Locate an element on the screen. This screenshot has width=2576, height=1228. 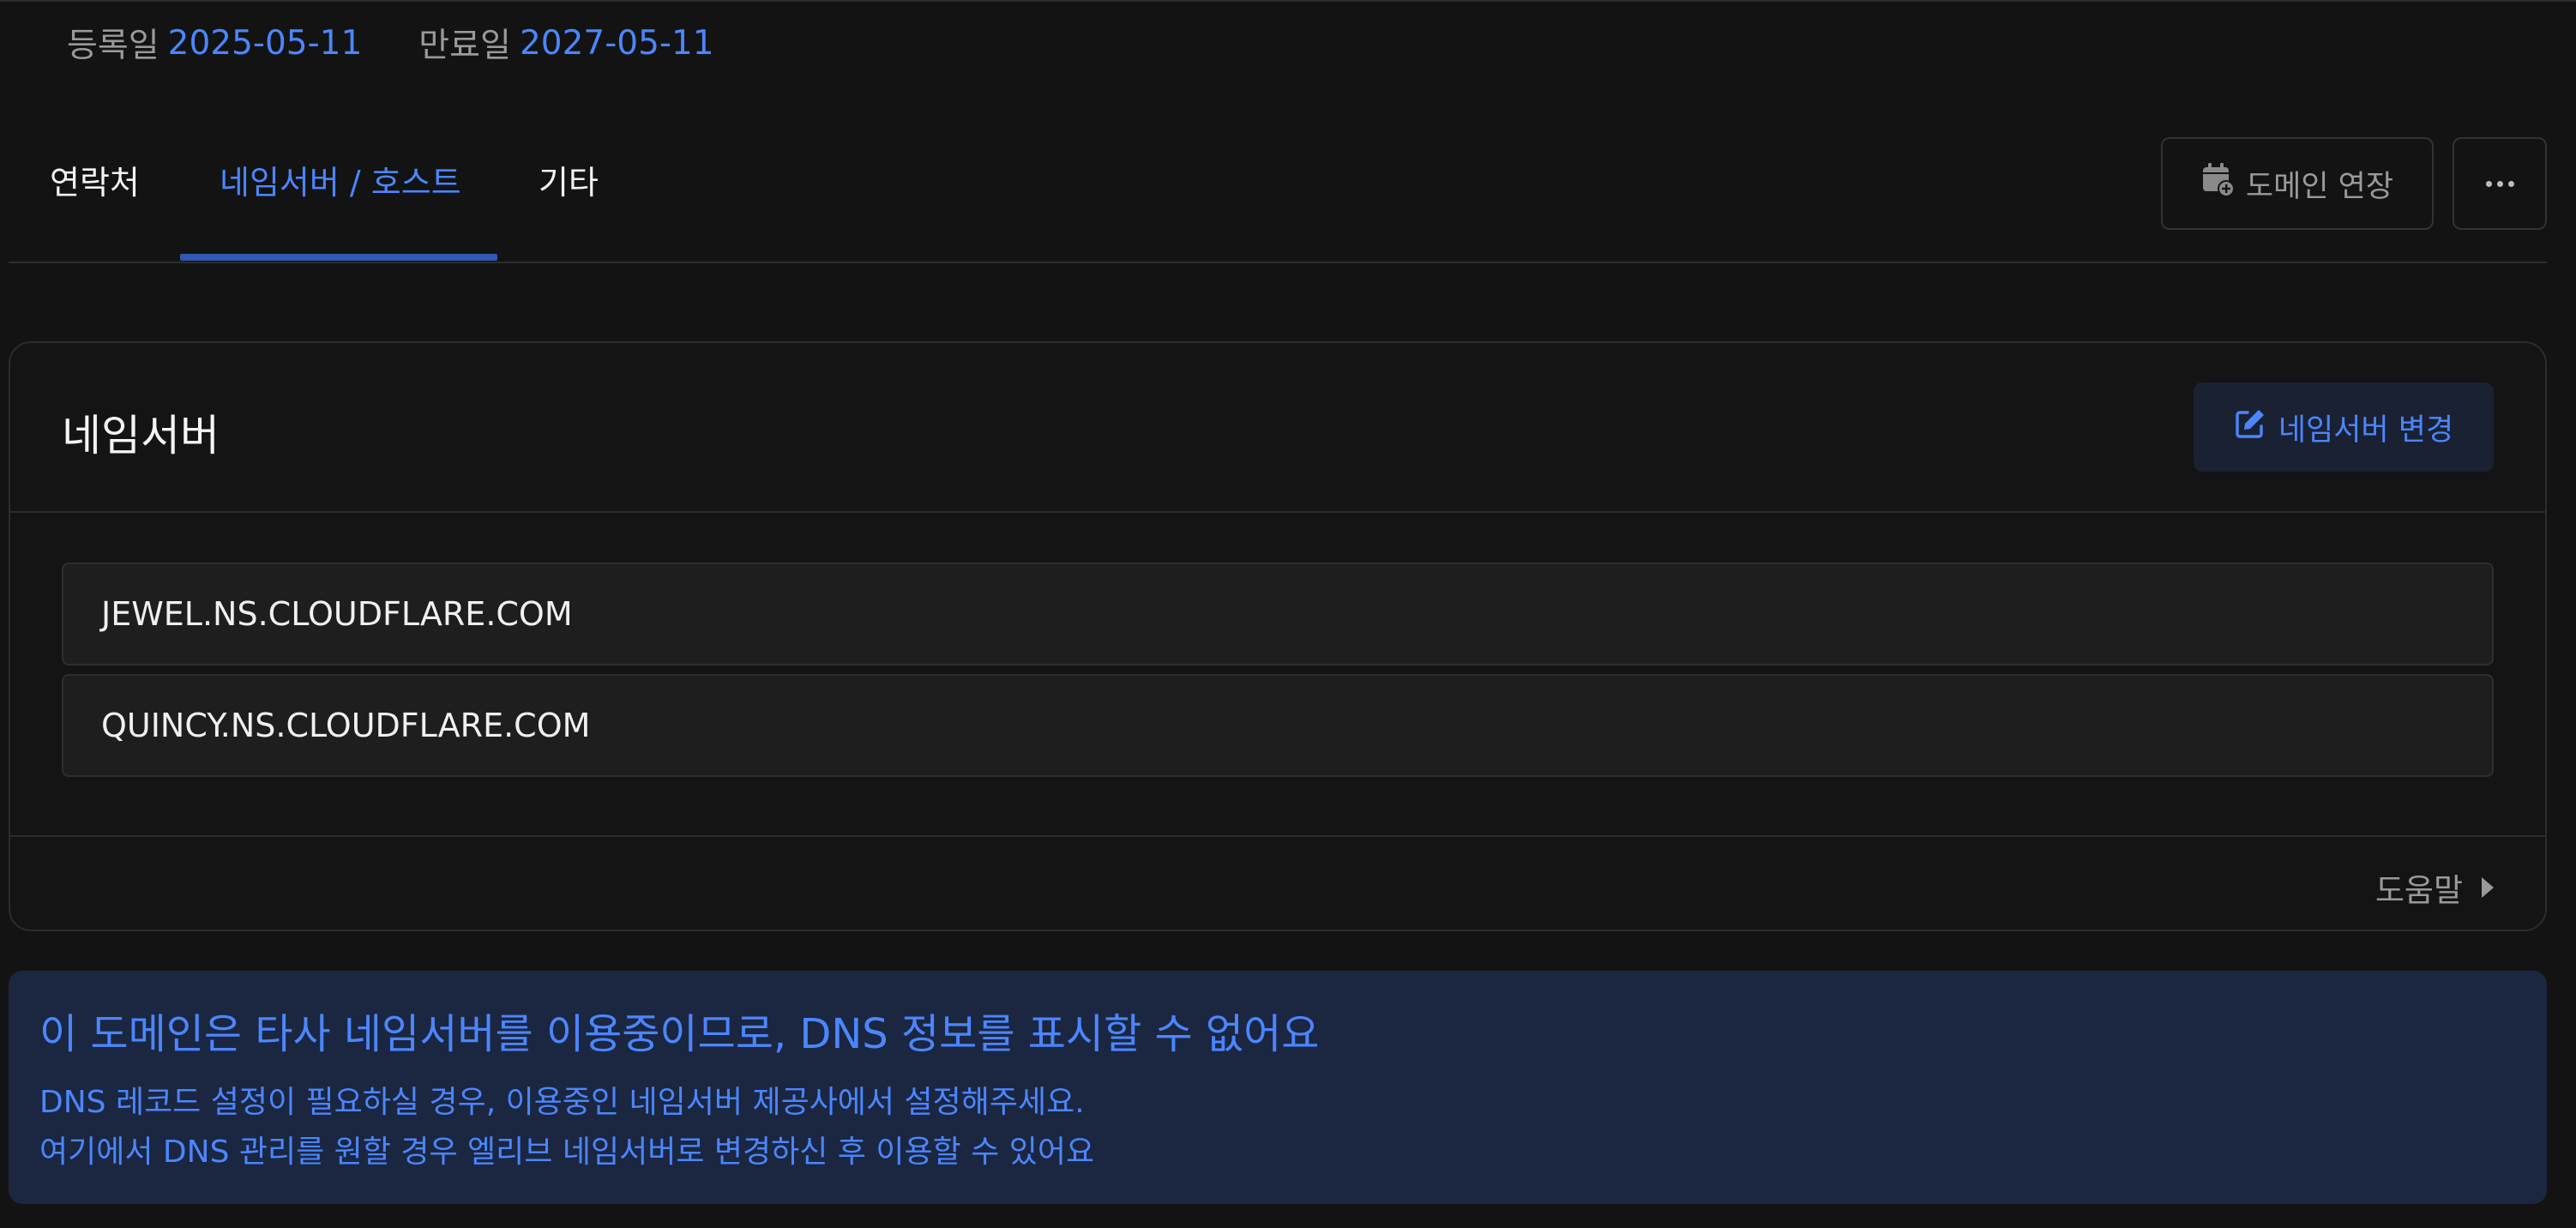
caret-right-icon is located at coordinates (2488, 887).